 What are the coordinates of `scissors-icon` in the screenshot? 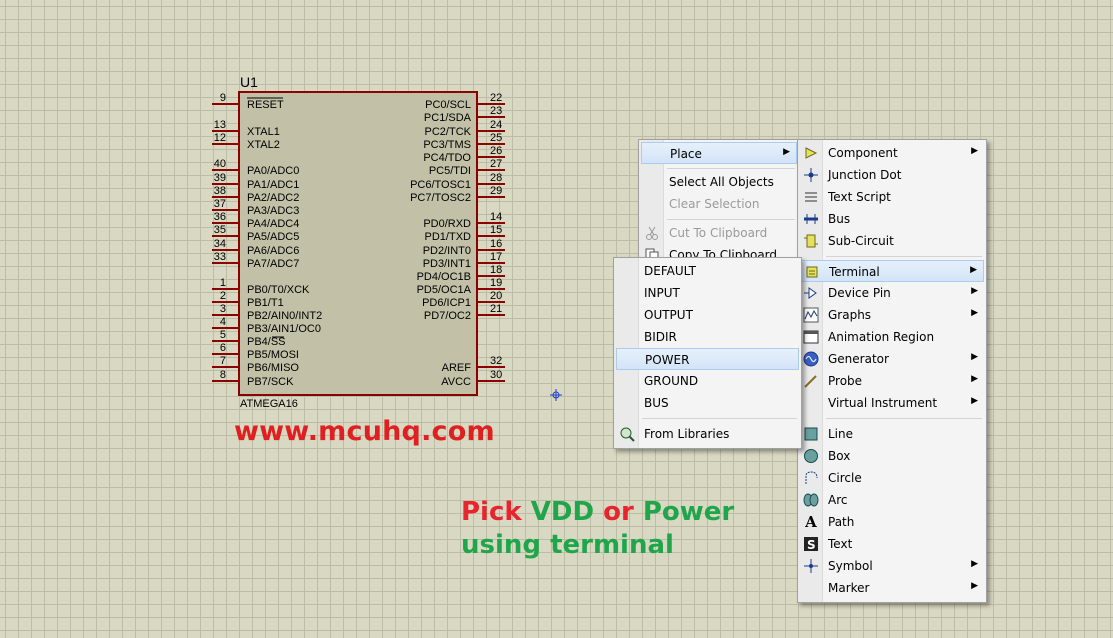 It's located at (652, 233).